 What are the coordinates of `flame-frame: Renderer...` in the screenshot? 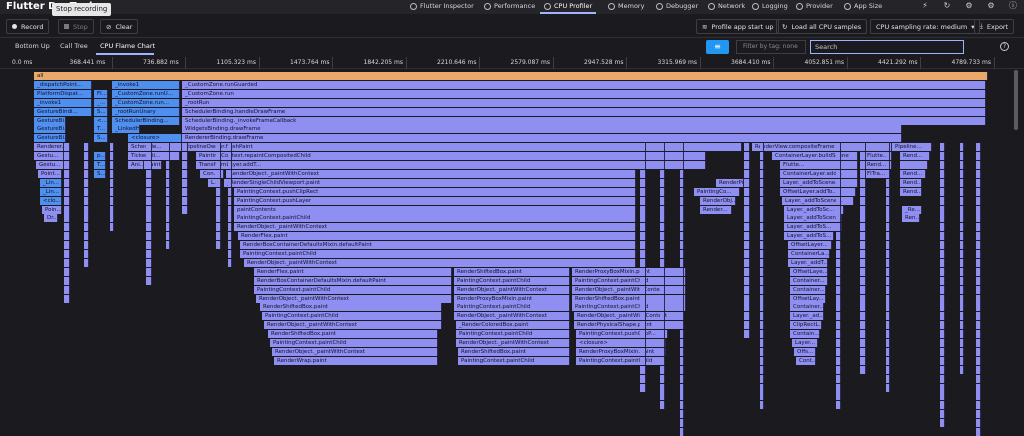 It's located at (49, 147).